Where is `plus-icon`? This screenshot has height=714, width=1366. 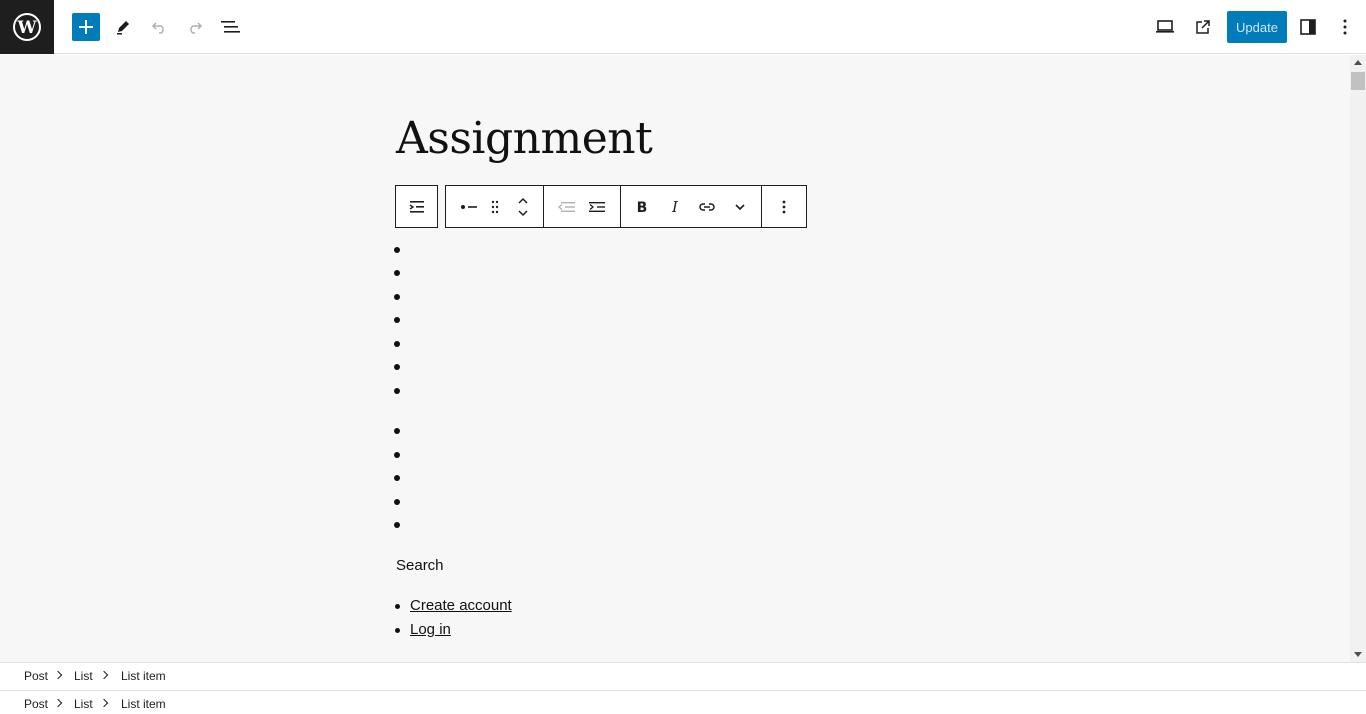 plus-icon is located at coordinates (86, 27).